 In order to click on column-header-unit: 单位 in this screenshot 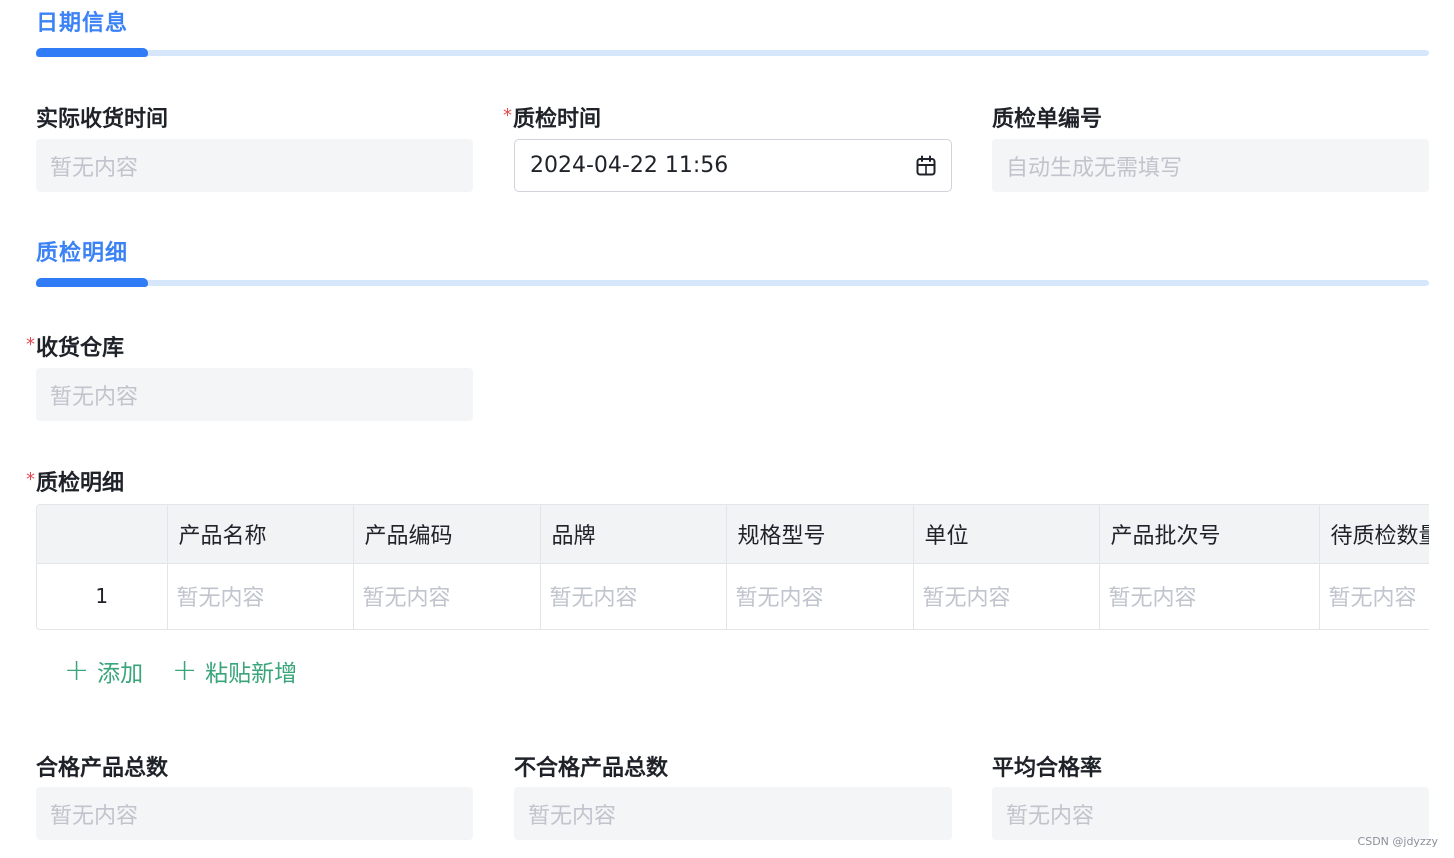, I will do `click(1006, 534)`.